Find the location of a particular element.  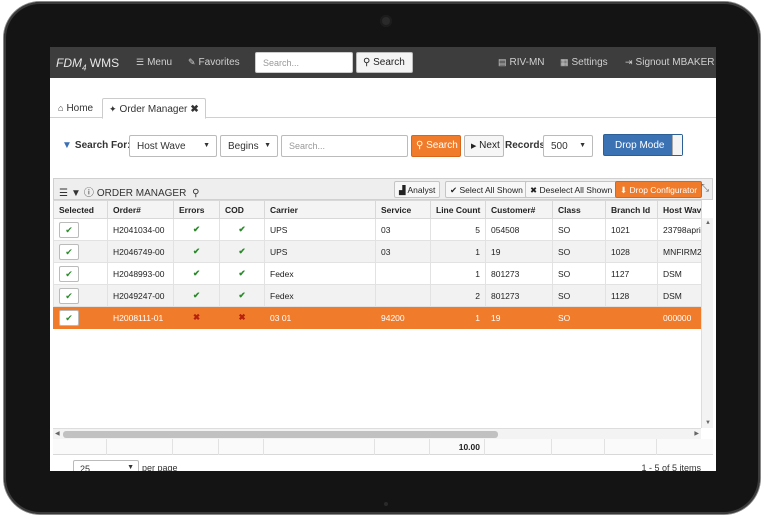

settings-button: ▦ Settings is located at coordinates (584, 62).